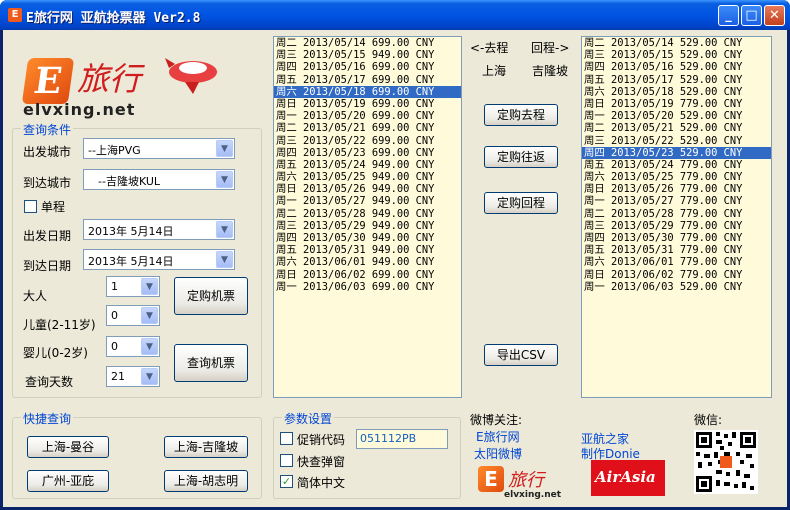 The image size is (790, 510). What do you see at coordinates (498, 453) in the screenshot?
I see `weibo-taiyang-link: 太阳微博` at bounding box center [498, 453].